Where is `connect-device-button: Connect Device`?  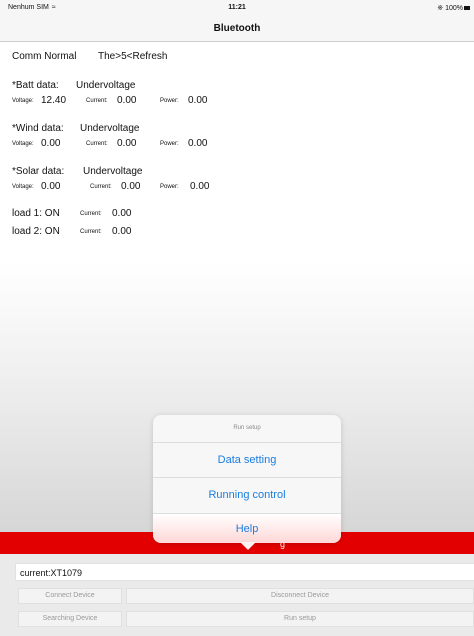
connect-device-button: Connect Device is located at coordinates (70, 596).